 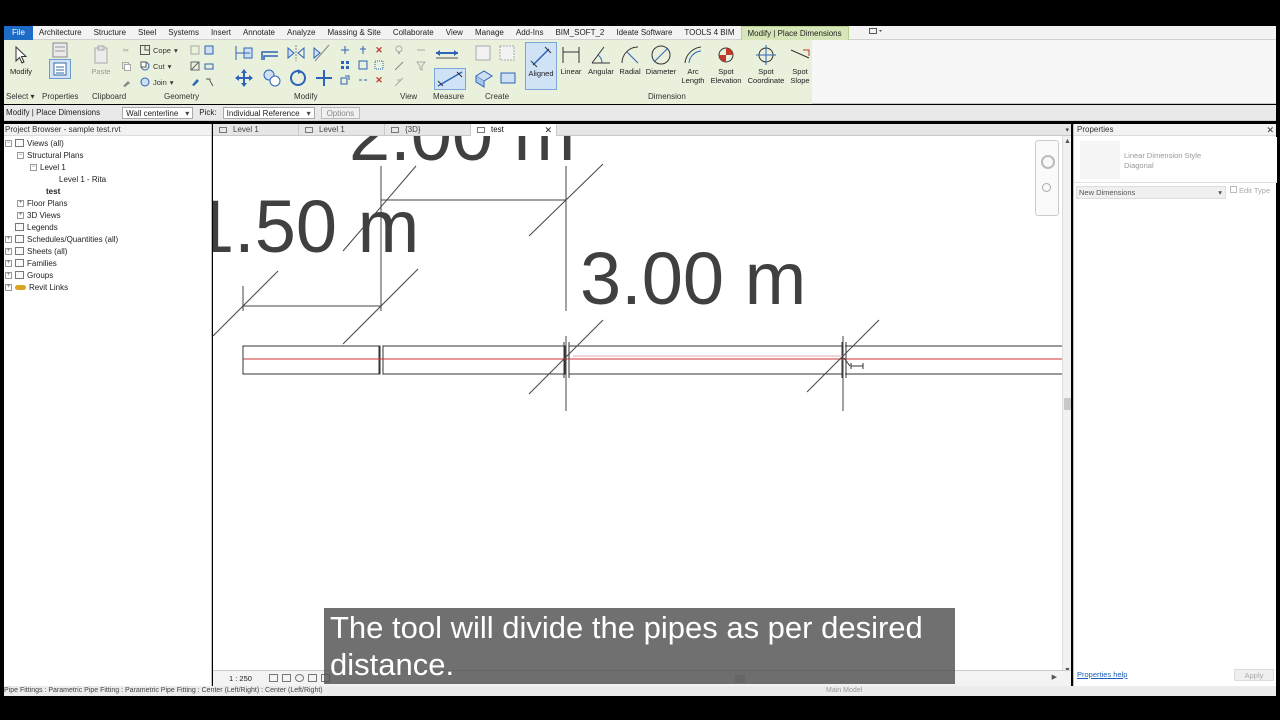 I want to click on tree-schedules: + Schedules/Quantities (all), so click(x=61, y=239).